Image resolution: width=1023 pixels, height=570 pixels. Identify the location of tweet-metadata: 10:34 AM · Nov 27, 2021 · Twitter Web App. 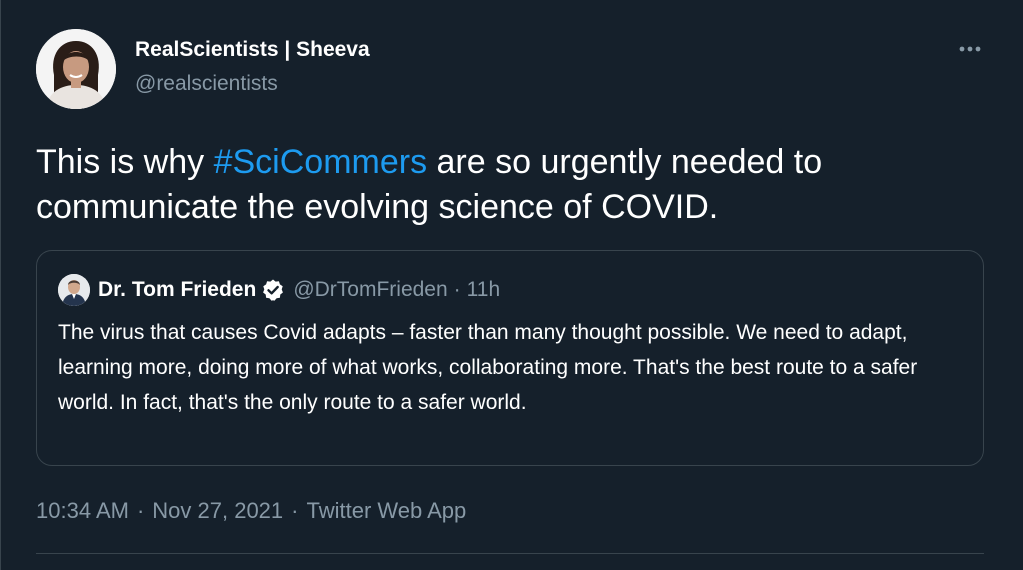
(251, 511).